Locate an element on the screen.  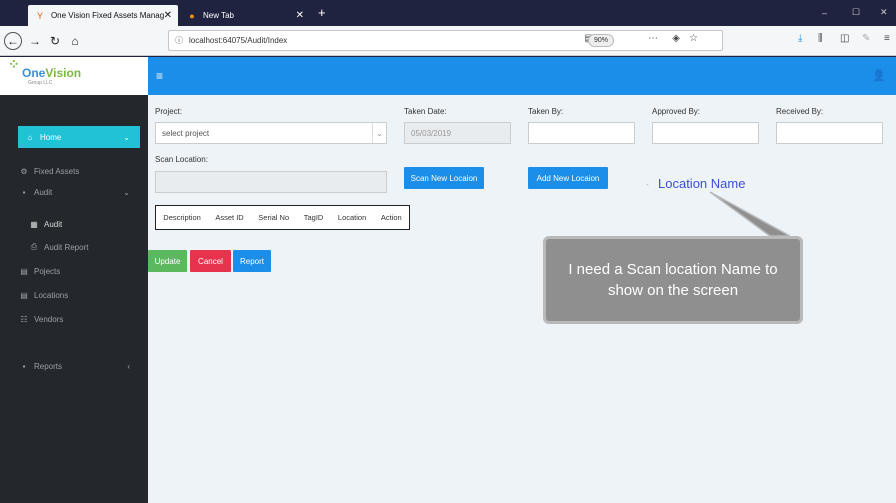
column-location: Location is located at coordinates (352, 217).